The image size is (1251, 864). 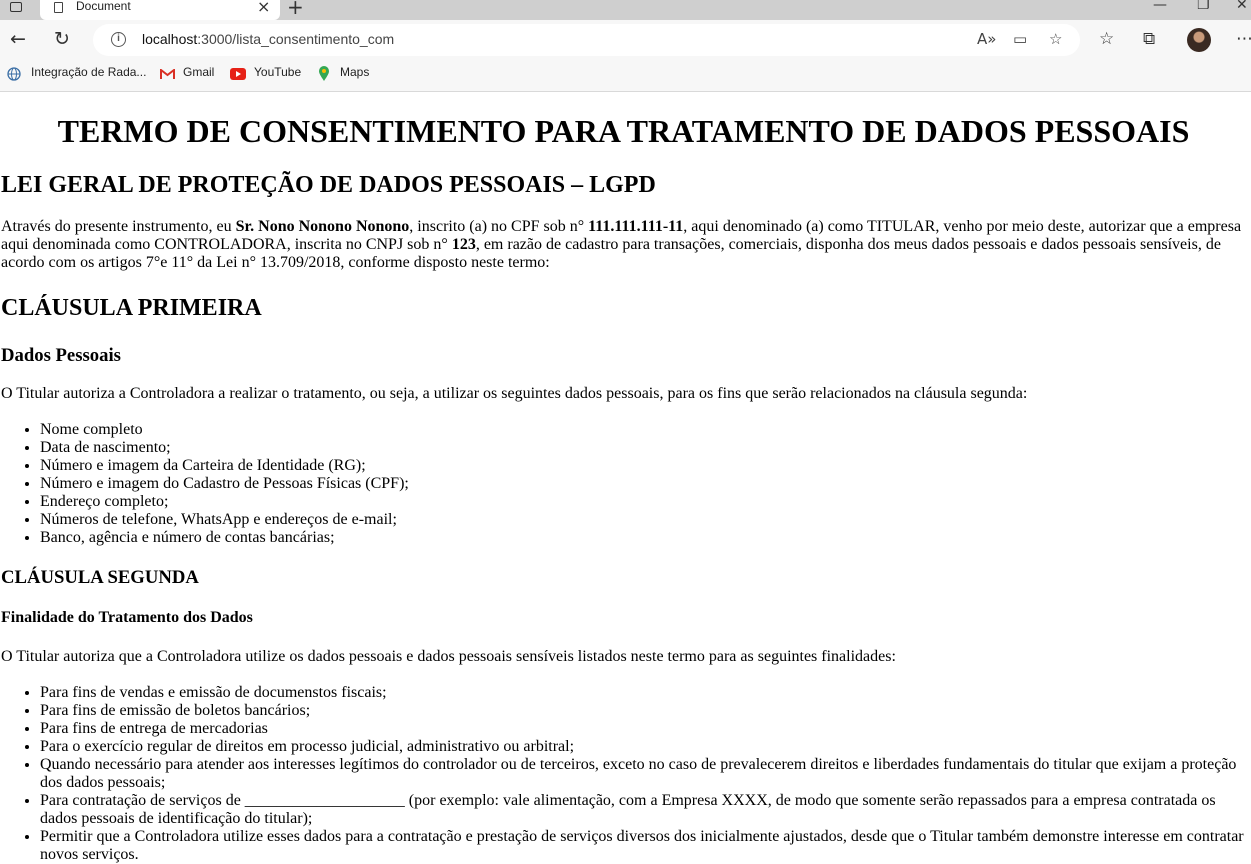 What do you see at coordinates (986, 39) in the screenshot?
I see `read-aloud-icon: A»` at bounding box center [986, 39].